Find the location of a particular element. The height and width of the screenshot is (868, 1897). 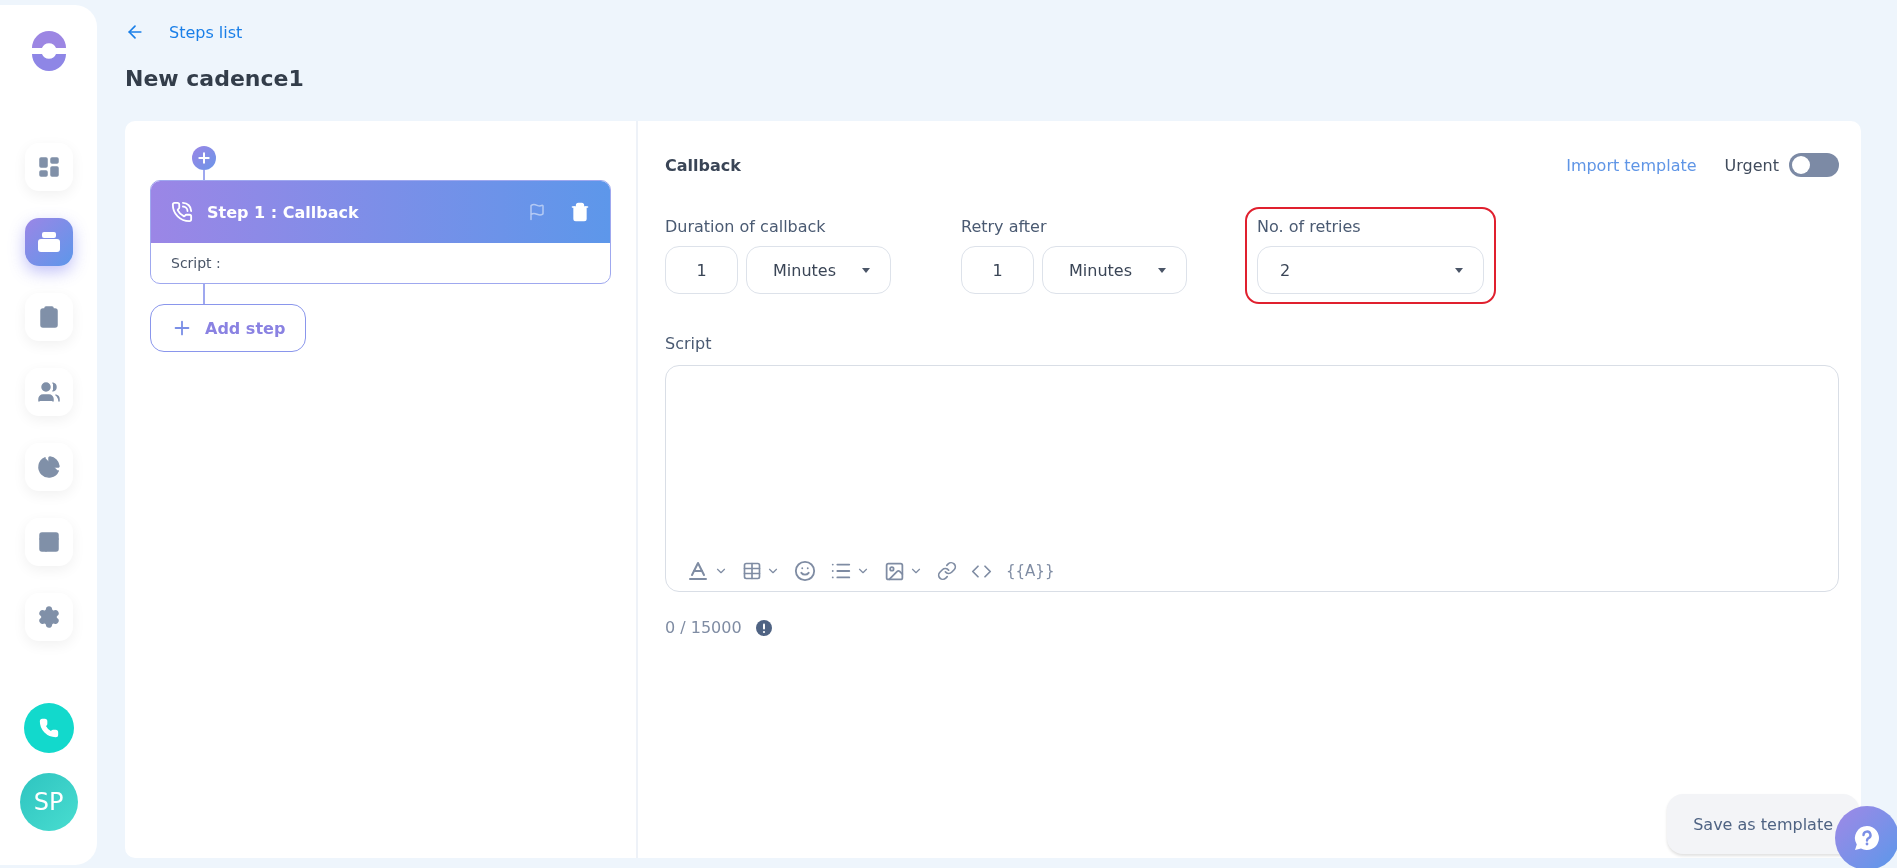

back-link: Steps list is located at coordinates (993, 32).